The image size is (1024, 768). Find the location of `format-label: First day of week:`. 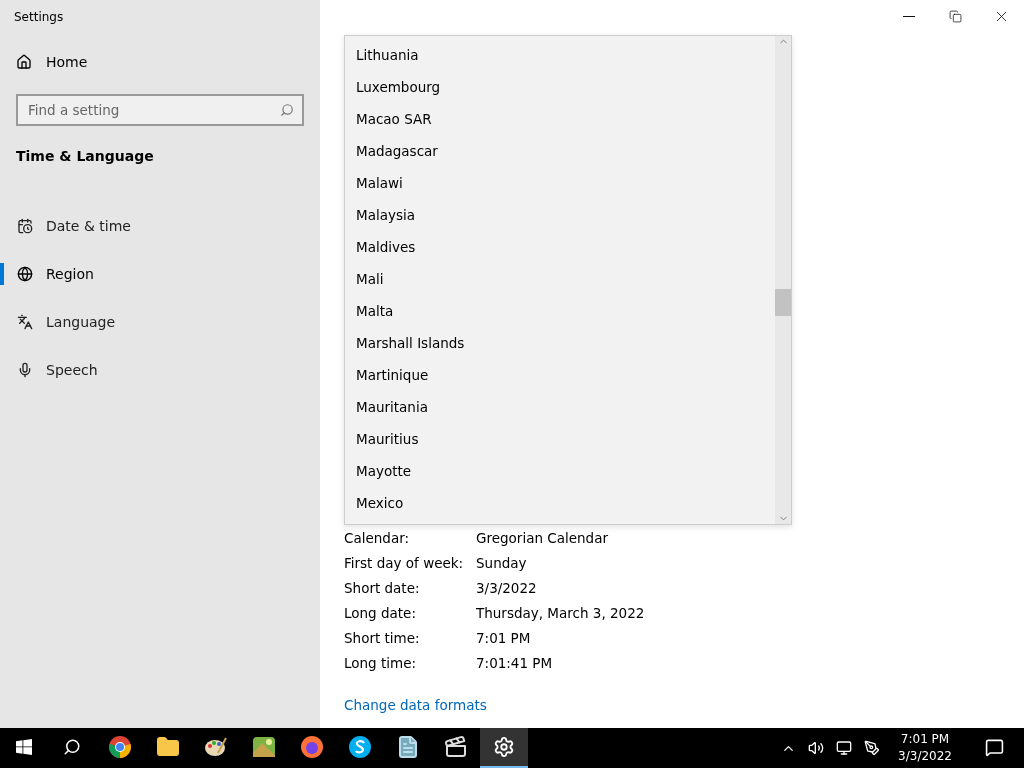

format-label: First day of week: is located at coordinates (404, 562).